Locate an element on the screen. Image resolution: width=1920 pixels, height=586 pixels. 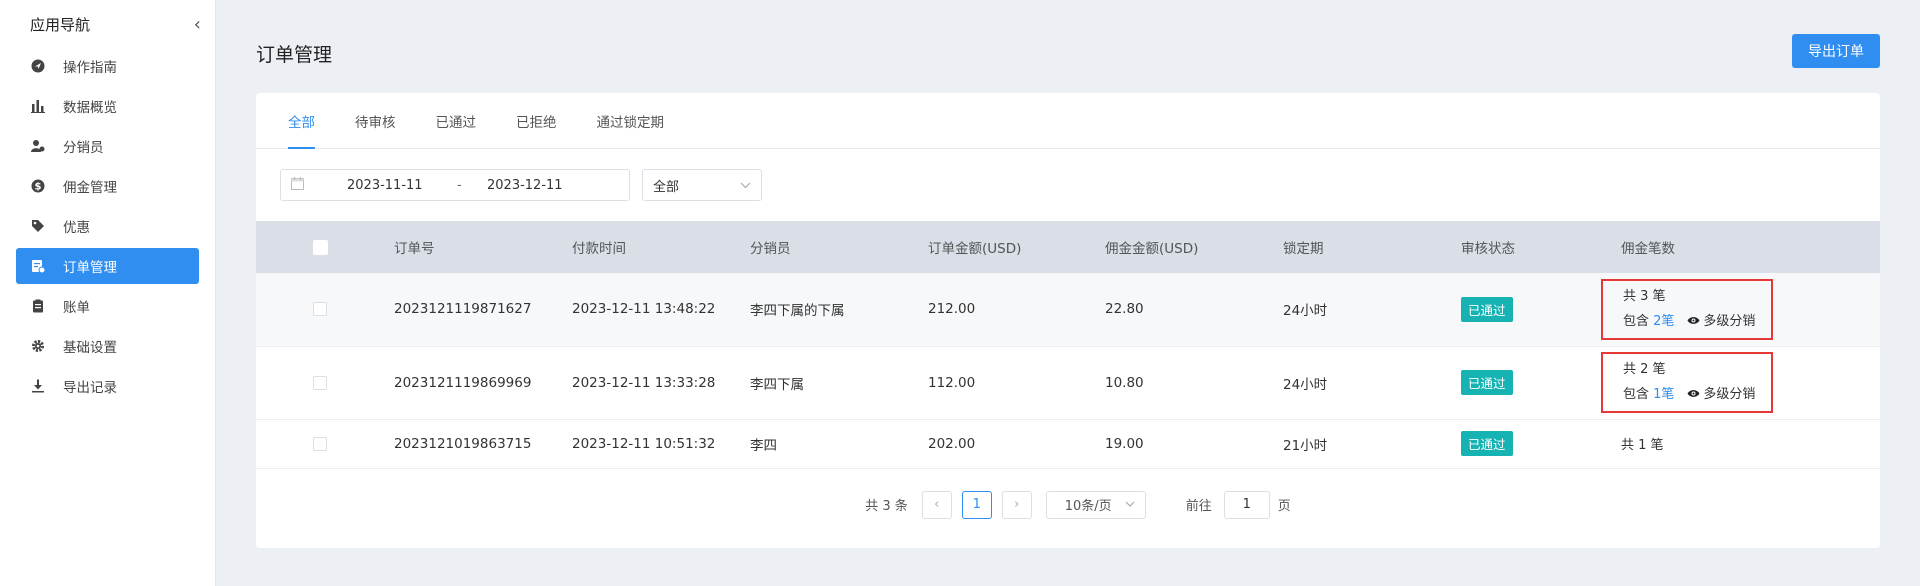
page-number-button: 1 is located at coordinates (976, 504).